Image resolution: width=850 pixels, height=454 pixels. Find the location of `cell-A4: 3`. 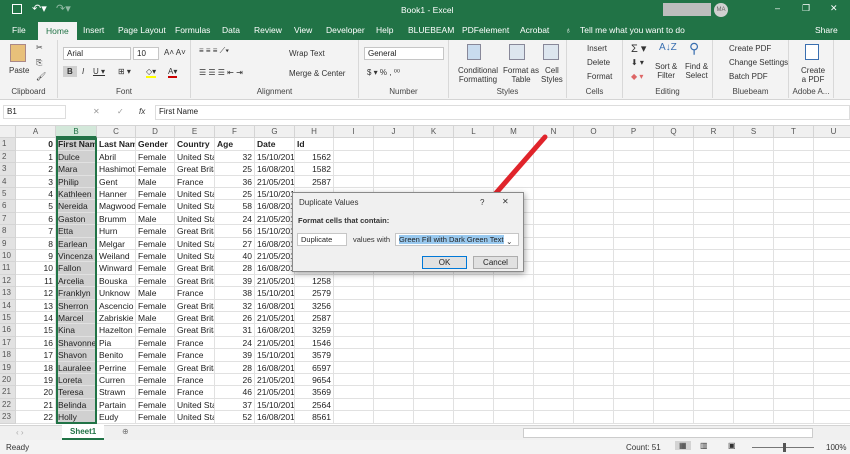

cell-A4: 3 is located at coordinates (36, 181).